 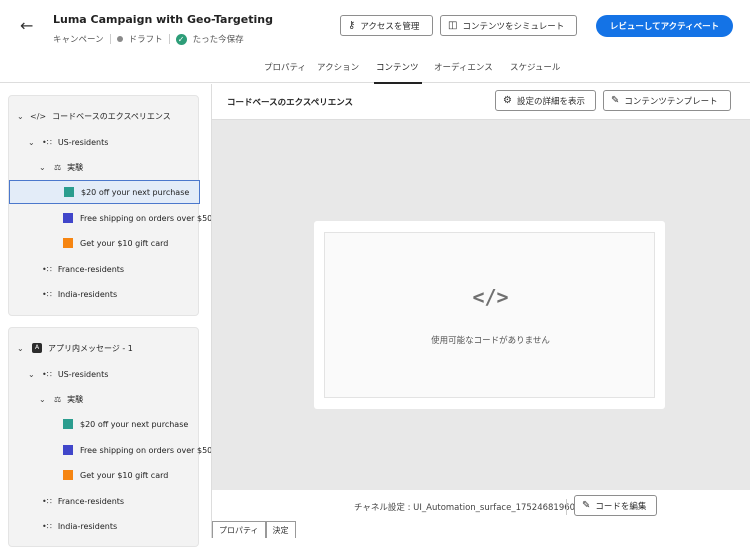 I want to click on tree-node-codebased: ⌄ </> コードベースのエクスペリエンス, so click(x=94, y=116).